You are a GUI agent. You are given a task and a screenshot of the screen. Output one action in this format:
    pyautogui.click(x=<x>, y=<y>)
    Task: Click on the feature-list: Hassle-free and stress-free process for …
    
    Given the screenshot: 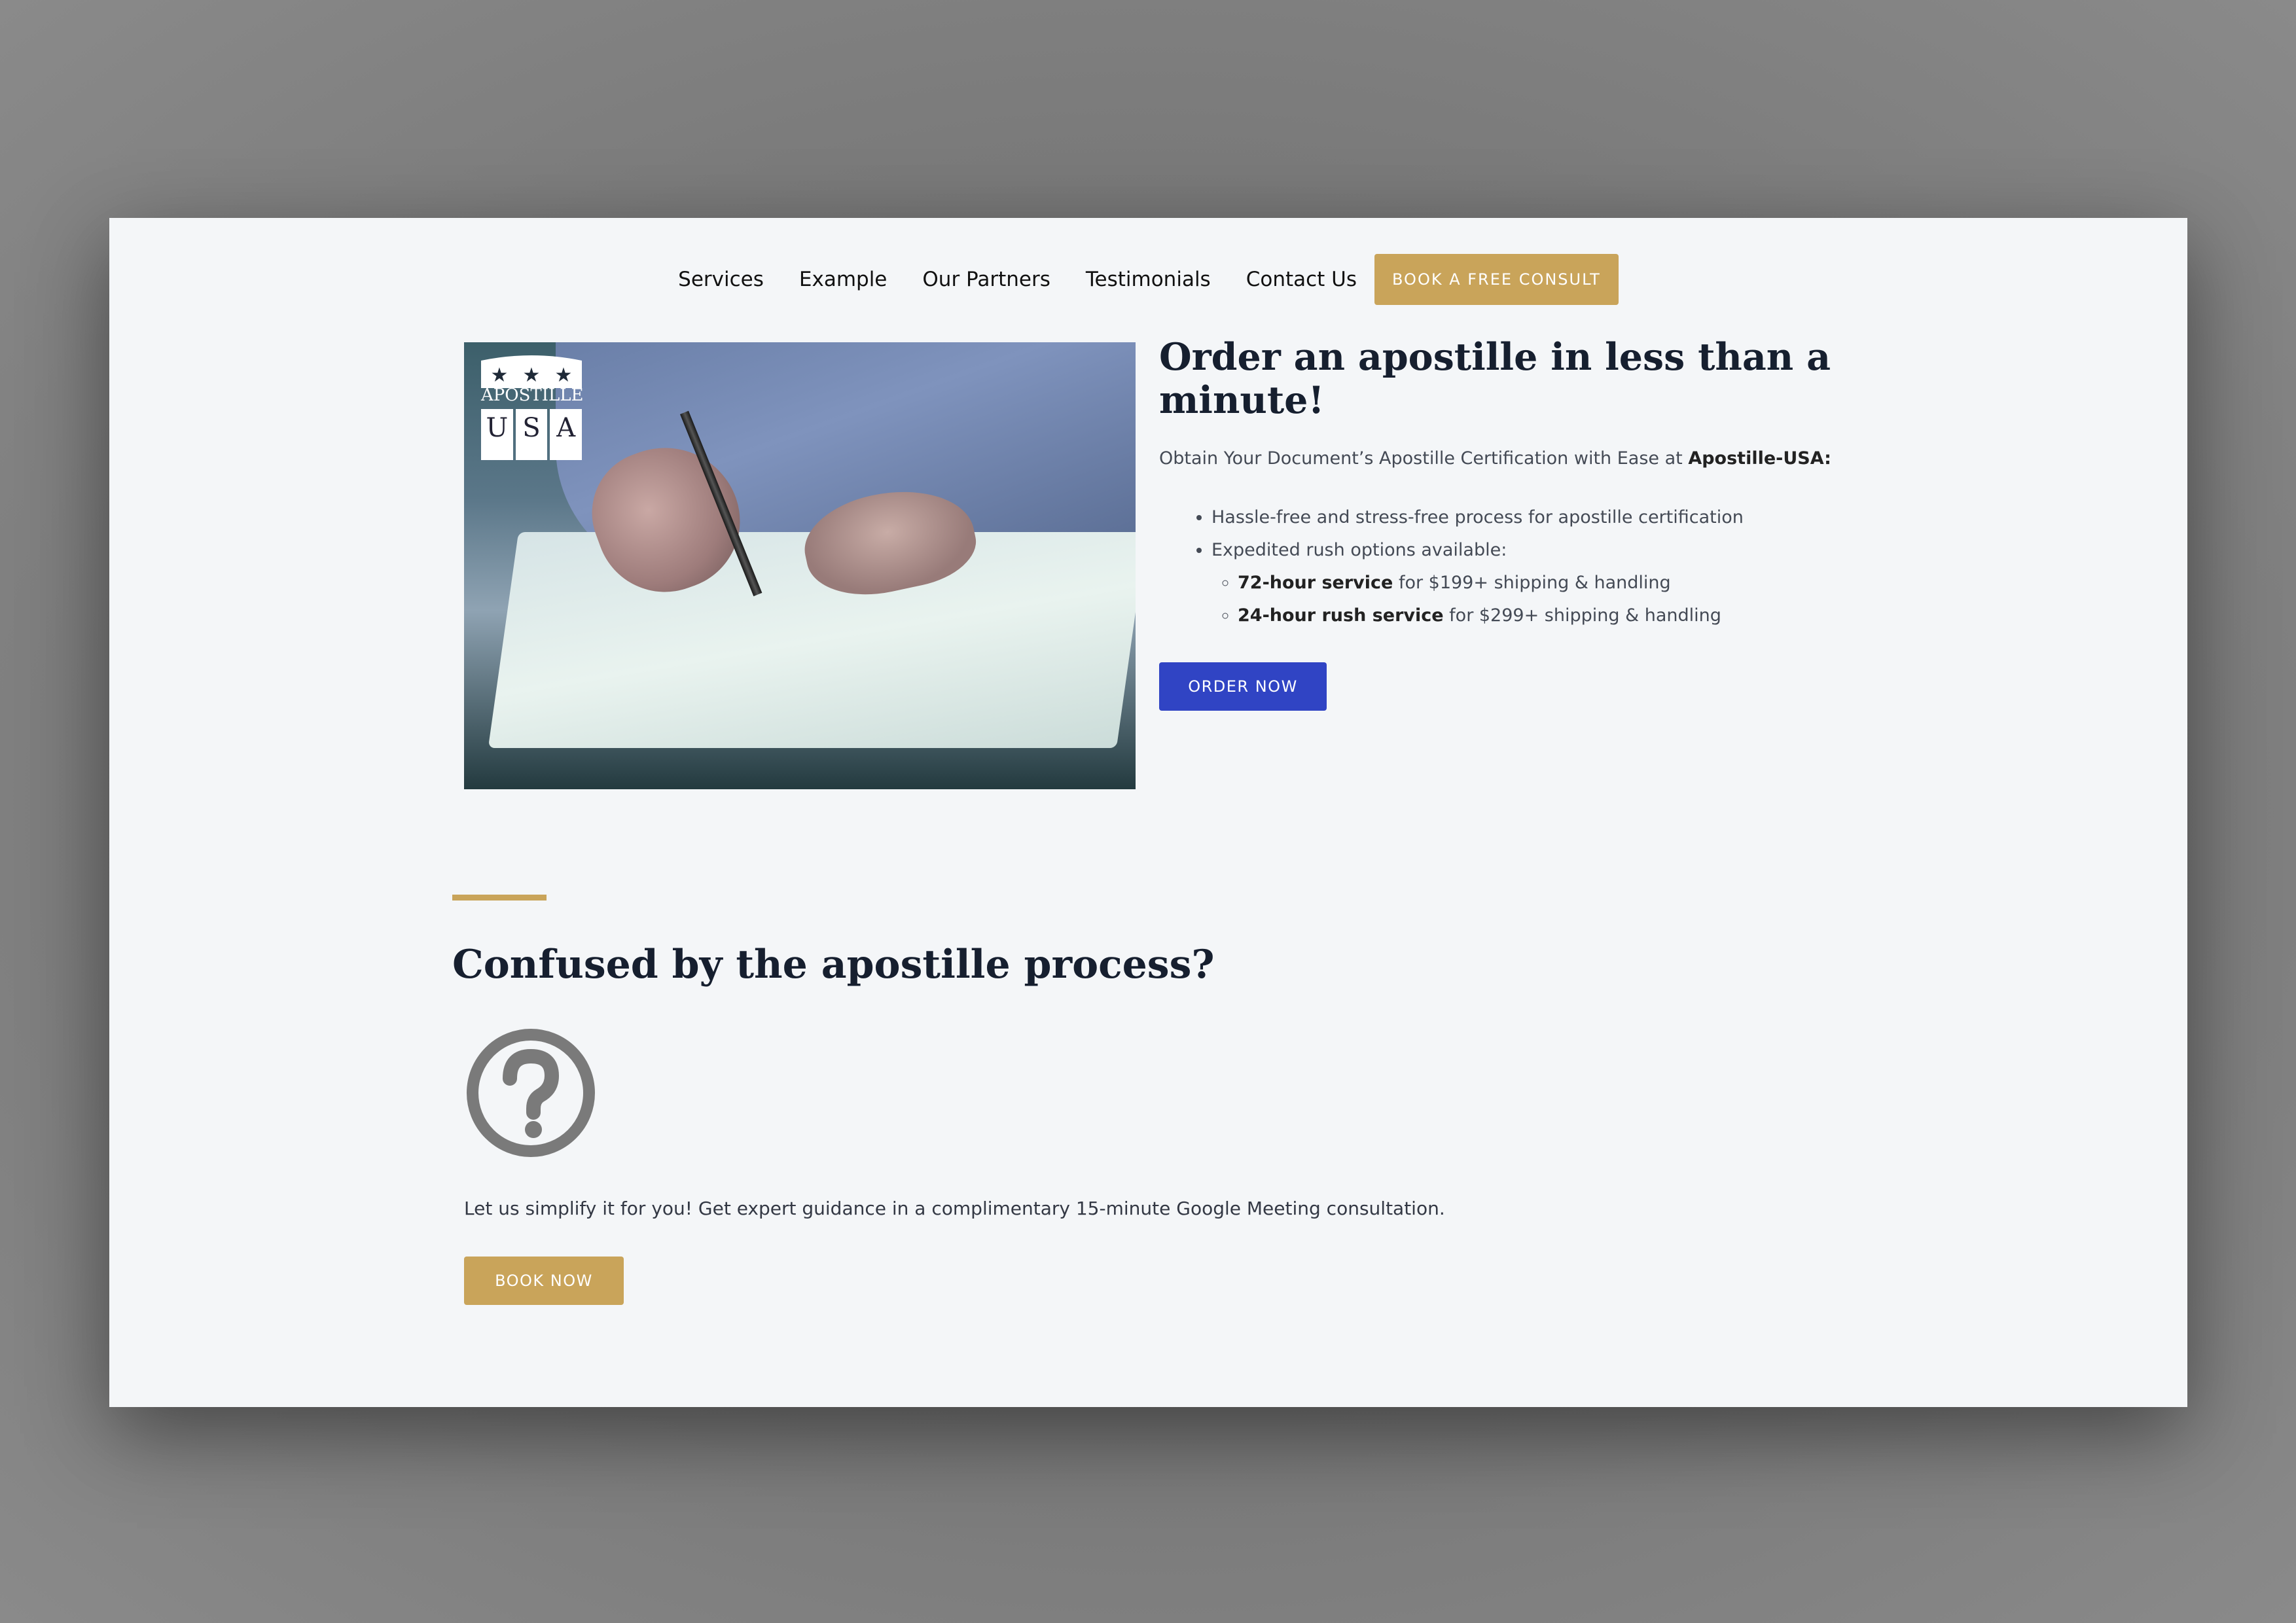 What is the action you would take?
    pyautogui.click(x=1506, y=566)
    